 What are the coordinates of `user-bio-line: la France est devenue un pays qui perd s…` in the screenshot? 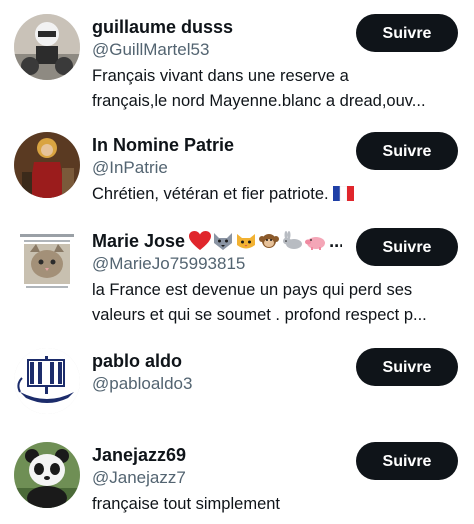 It's located at (252, 290).